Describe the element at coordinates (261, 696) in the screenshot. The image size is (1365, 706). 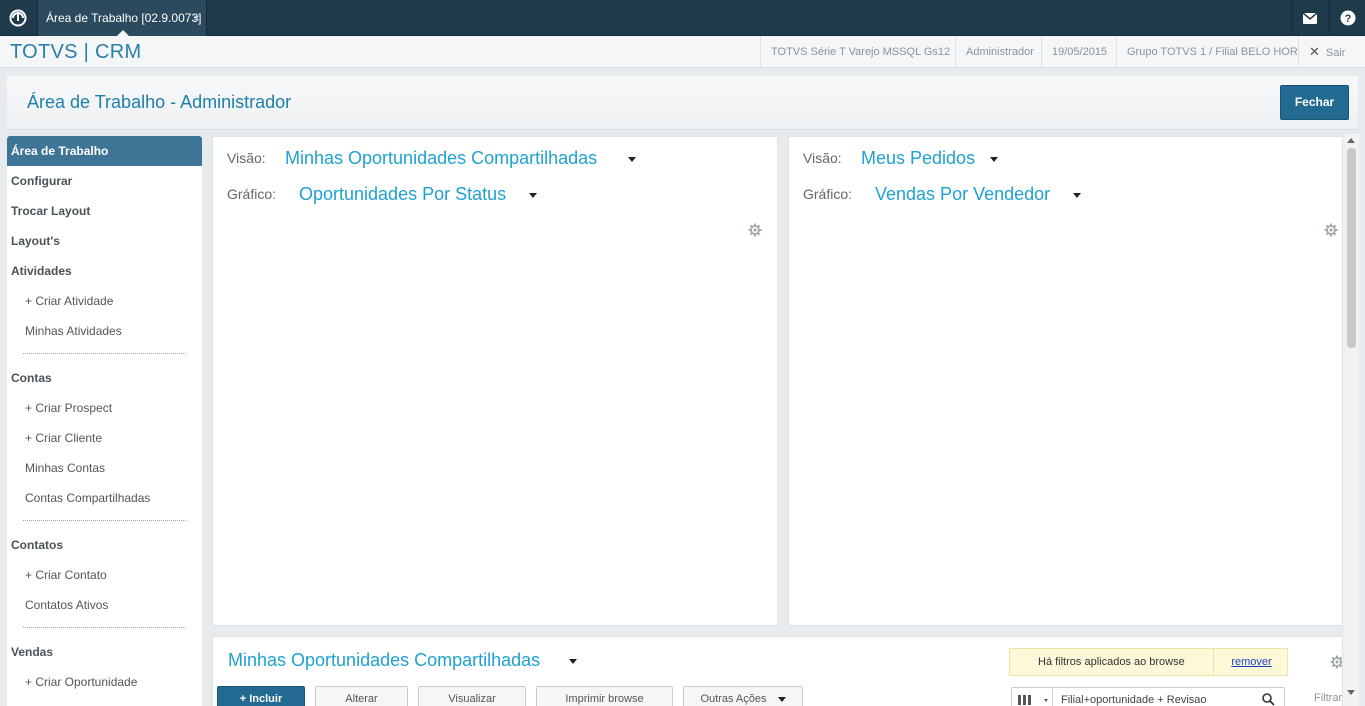
I see `incluir-button: + Incluir` at that location.